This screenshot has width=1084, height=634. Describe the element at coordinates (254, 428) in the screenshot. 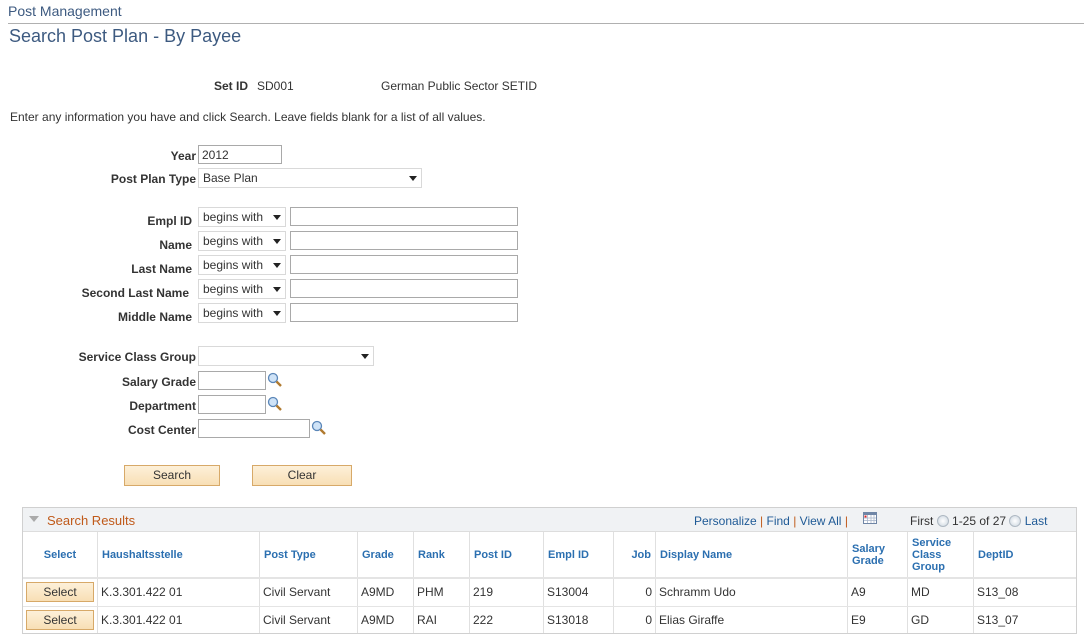

I see `cost-center-input` at that location.